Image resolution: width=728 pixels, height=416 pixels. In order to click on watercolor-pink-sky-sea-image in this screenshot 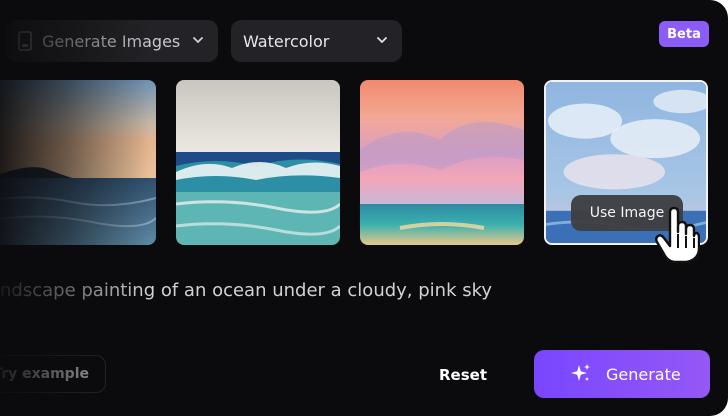, I will do `click(442, 162)`.